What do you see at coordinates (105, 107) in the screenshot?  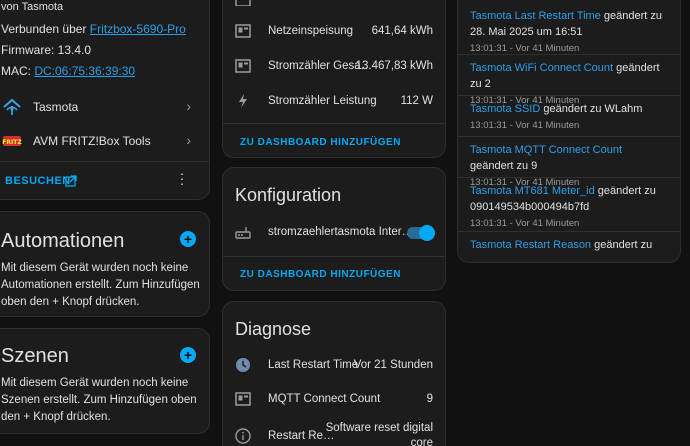 I see `integration-tasmota: Tasmota ›` at bounding box center [105, 107].